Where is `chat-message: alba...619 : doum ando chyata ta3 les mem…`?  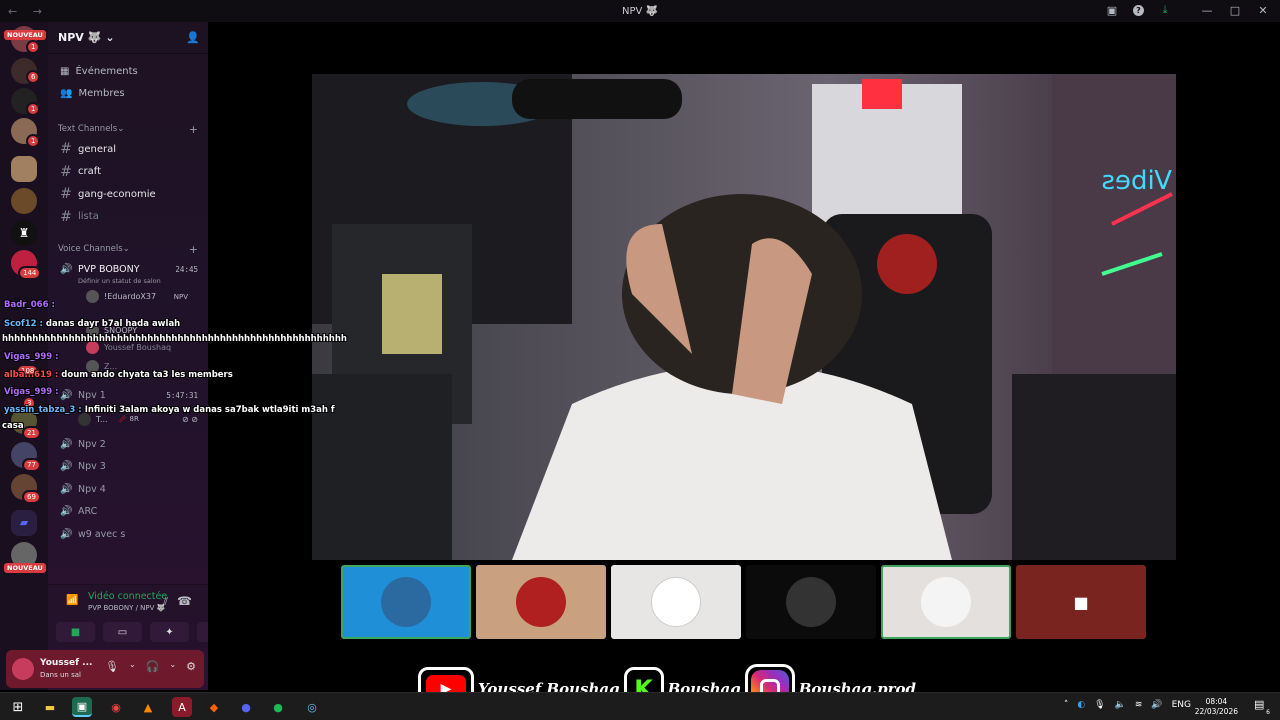
chat-message: alba...619 : doum ando chyata ta3 les mem… is located at coordinates (118, 375).